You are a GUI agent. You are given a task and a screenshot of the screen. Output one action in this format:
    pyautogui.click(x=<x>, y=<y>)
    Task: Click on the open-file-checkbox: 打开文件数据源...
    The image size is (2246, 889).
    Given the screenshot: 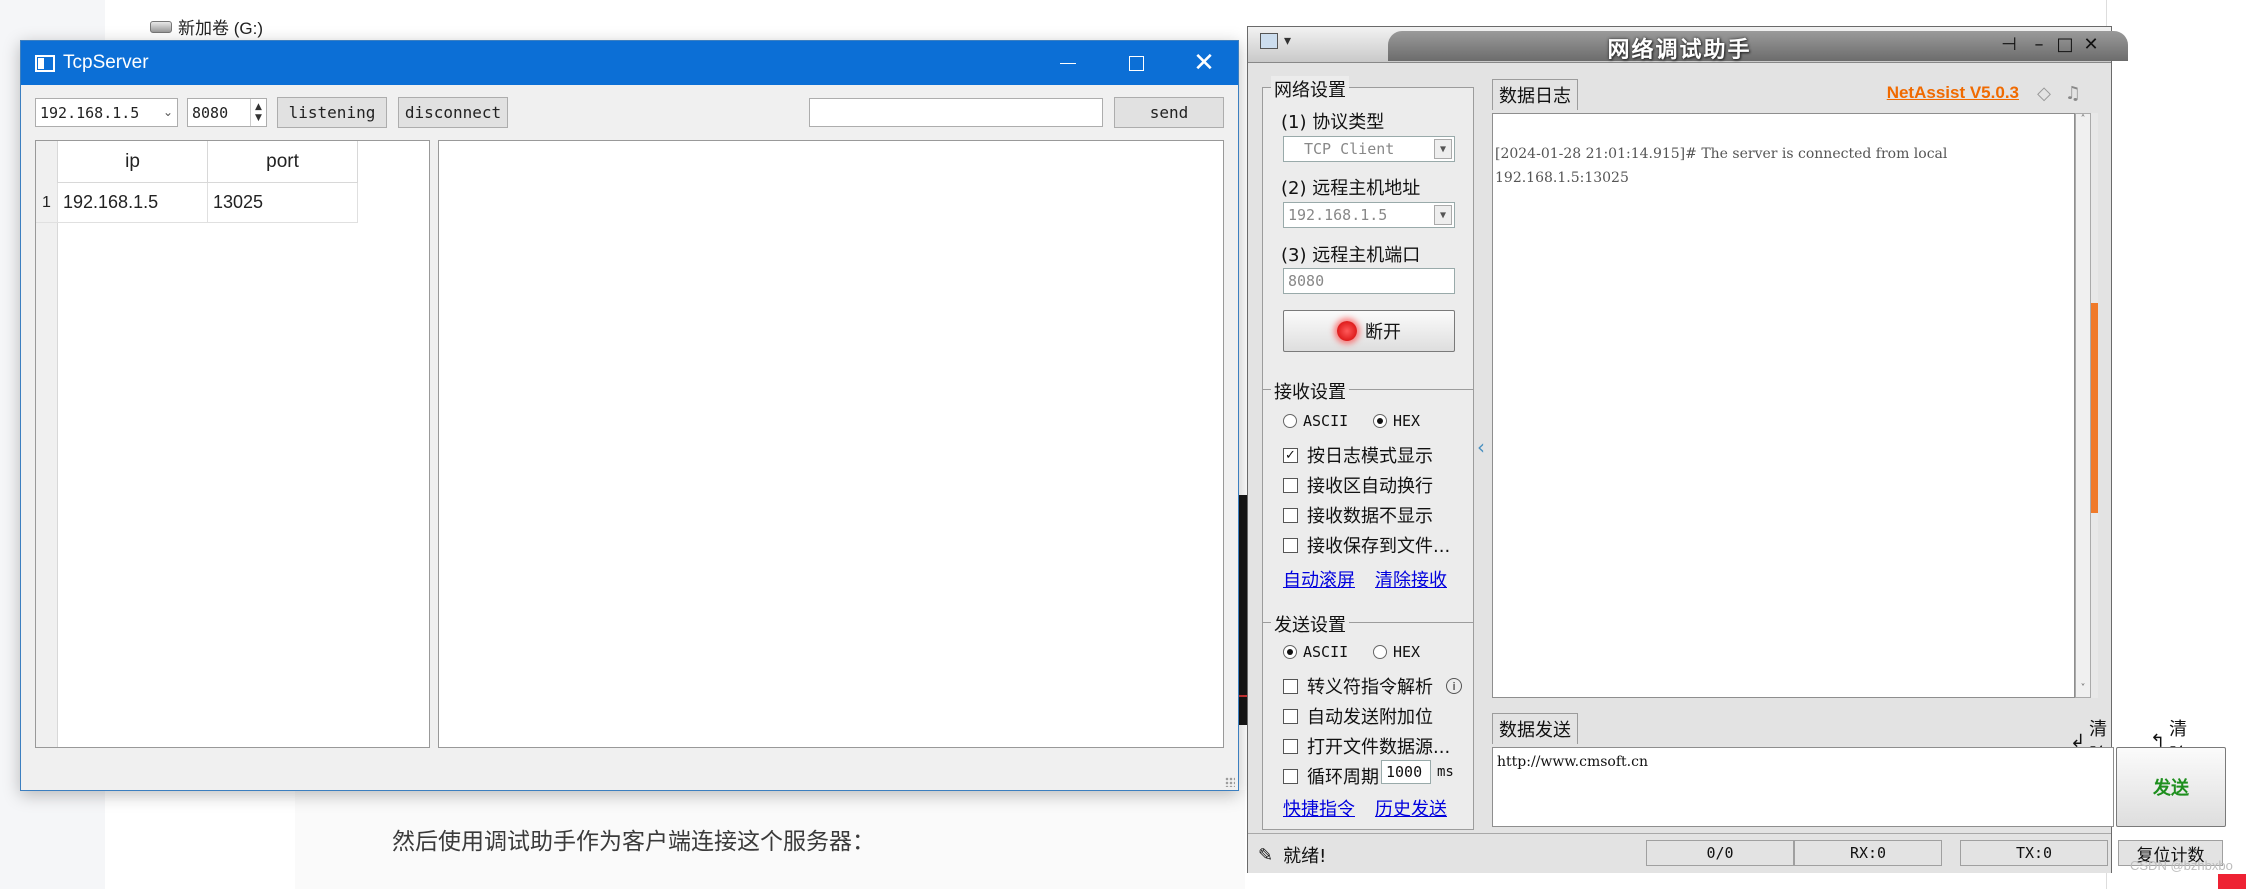 What is the action you would take?
    pyautogui.click(x=1366, y=746)
    